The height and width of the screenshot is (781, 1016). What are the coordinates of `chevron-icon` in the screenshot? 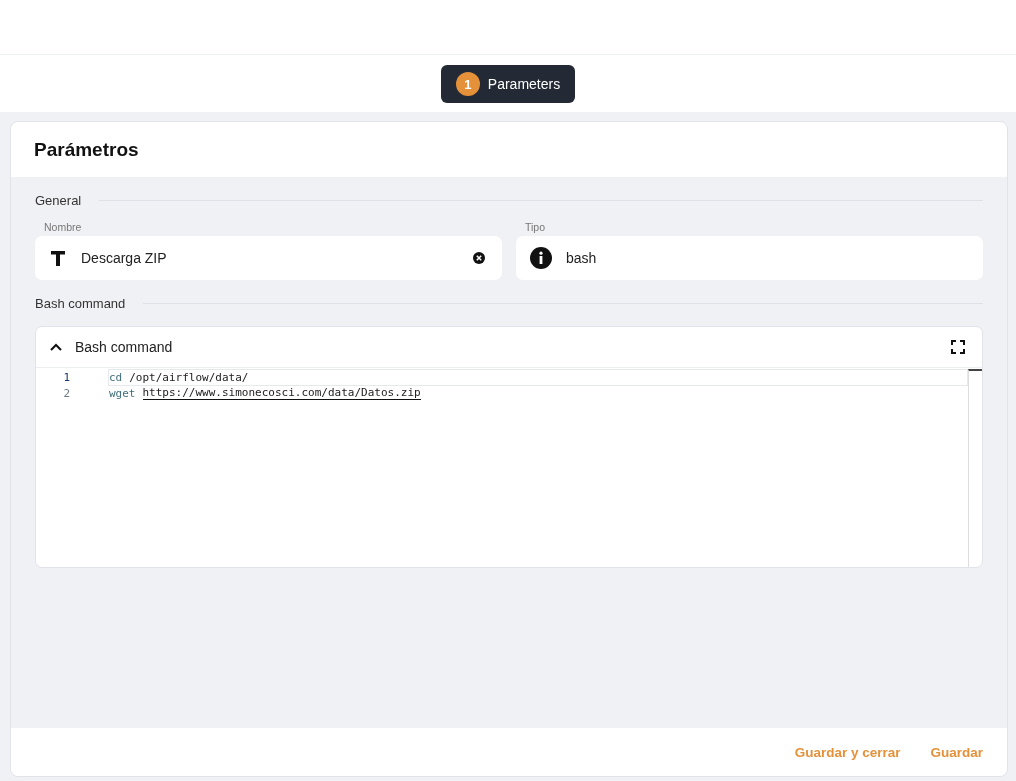 It's located at (56, 347).